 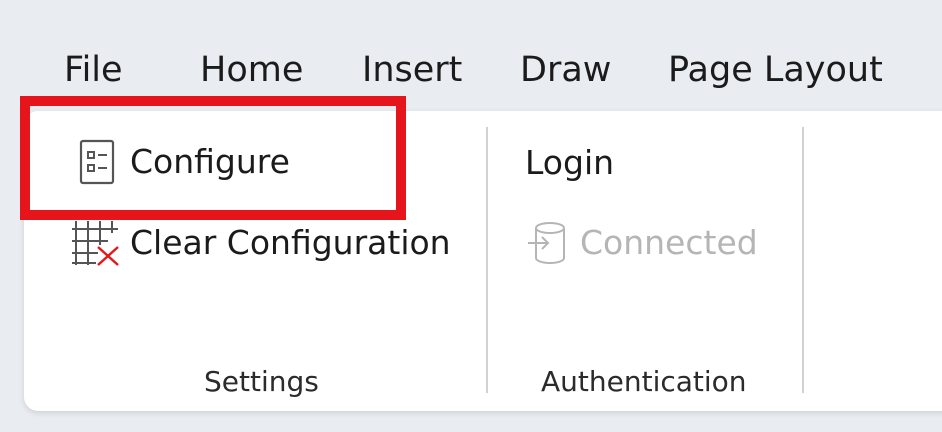 I want to click on table-clear-icon, so click(x=95, y=243).